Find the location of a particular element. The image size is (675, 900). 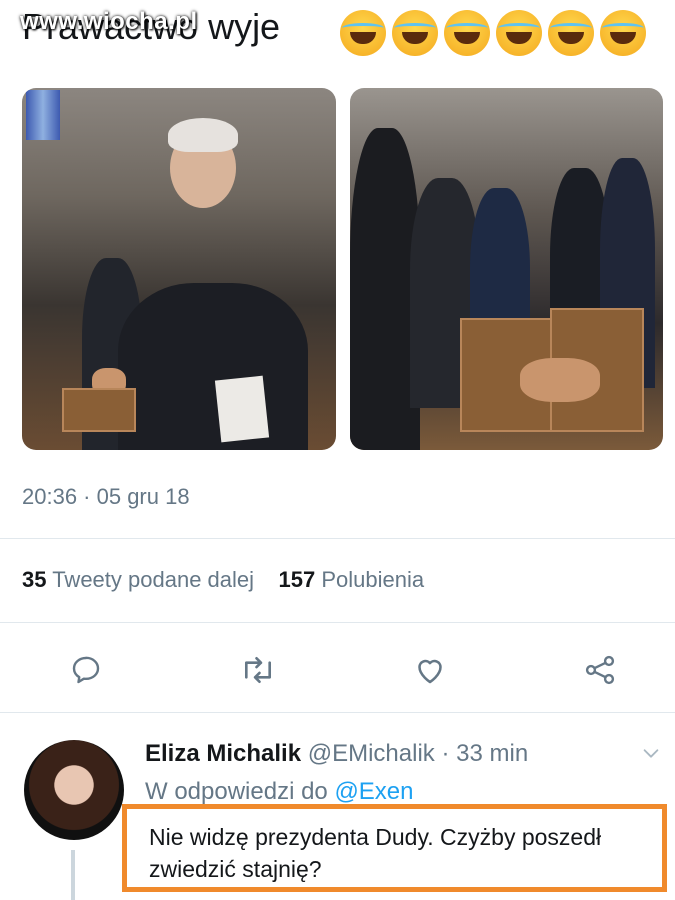

reply-icon is located at coordinates (86, 670).